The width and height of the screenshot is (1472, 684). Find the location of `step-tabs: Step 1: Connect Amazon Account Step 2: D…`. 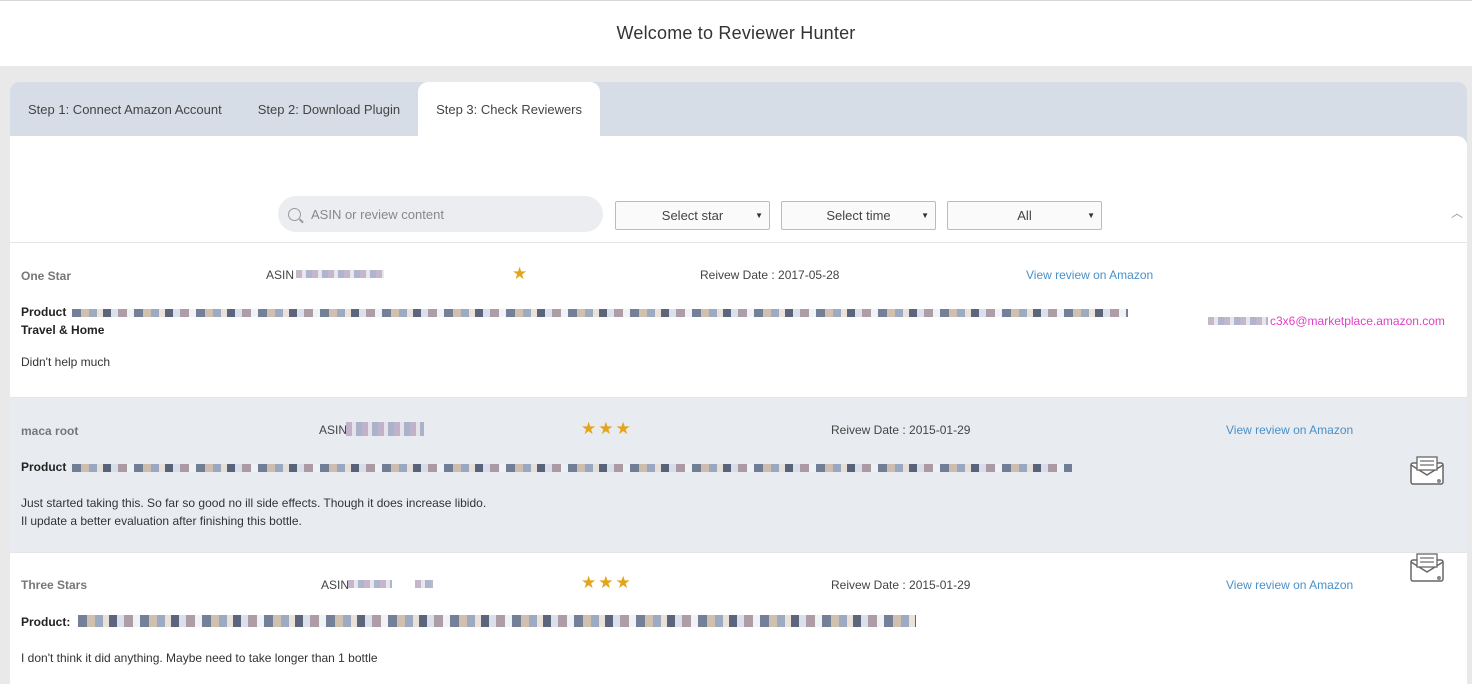

step-tabs: Step 1: Connect Amazon Account Step 2: D… is located at coordinates (305, 109).